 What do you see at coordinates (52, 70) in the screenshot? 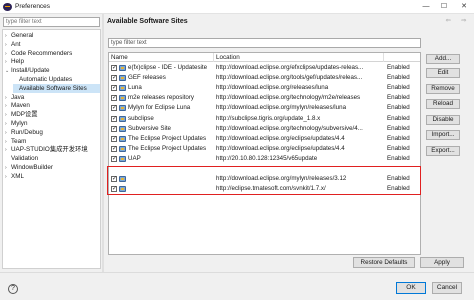
I see `tree-item: ⌄ Install/Update` at bounding box center [52, 70].